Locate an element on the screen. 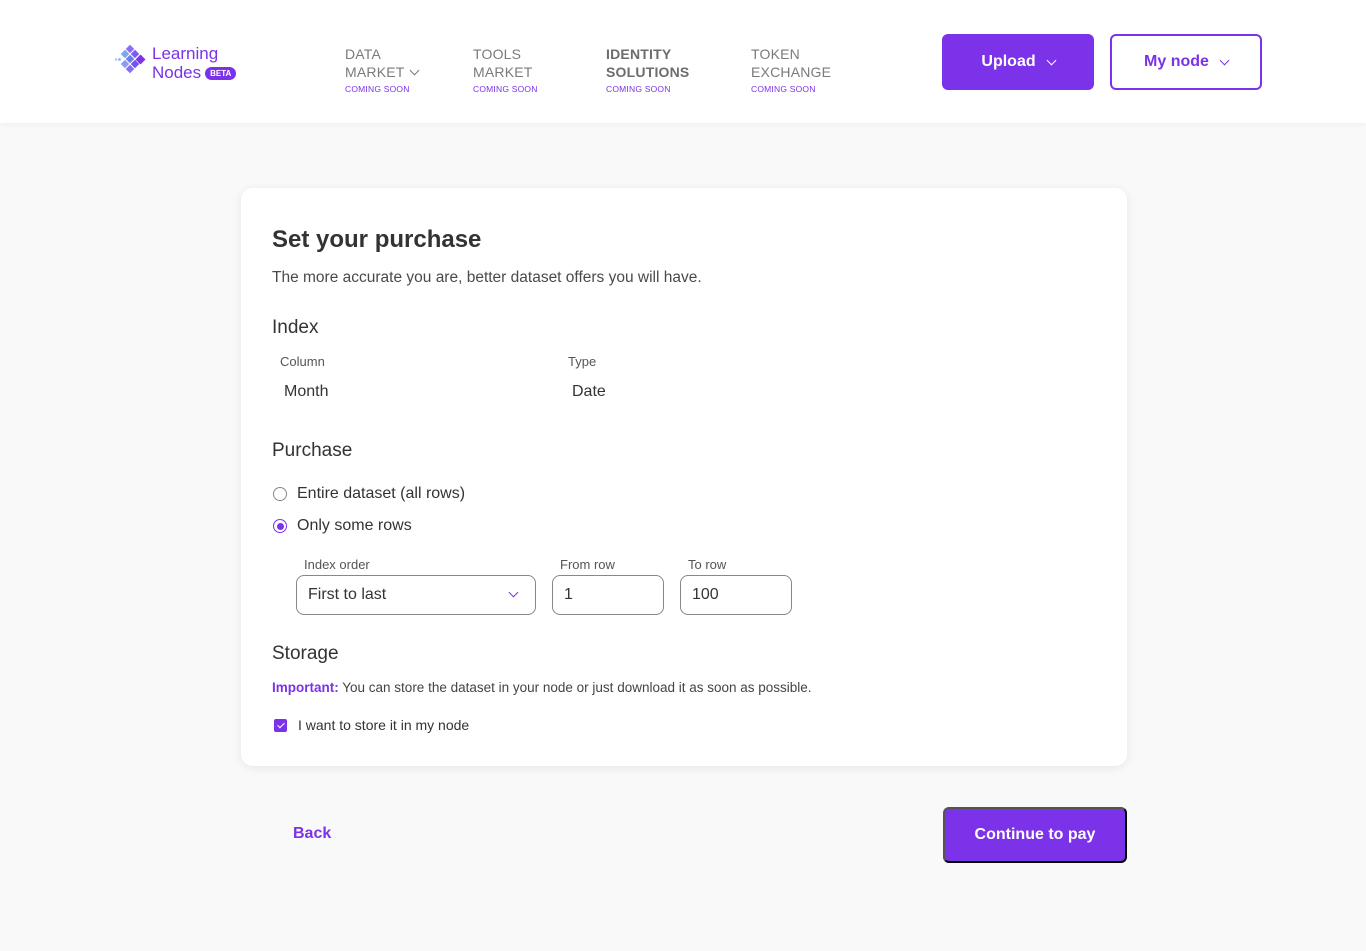 Image resolution: width=1366 pixels, height=951 pixels. index-order-value: First to last is located at coordinates (347, 594).